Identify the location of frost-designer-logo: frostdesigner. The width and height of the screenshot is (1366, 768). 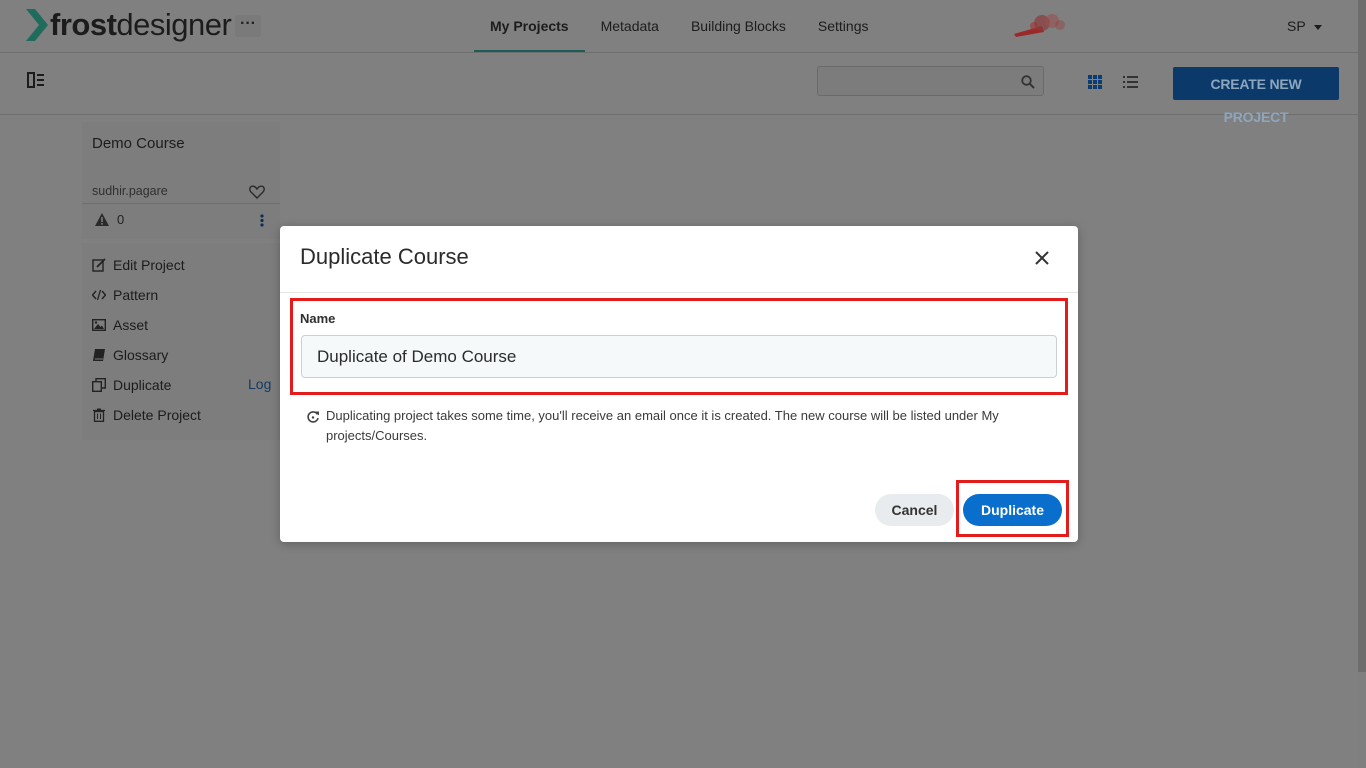
(129, 24).